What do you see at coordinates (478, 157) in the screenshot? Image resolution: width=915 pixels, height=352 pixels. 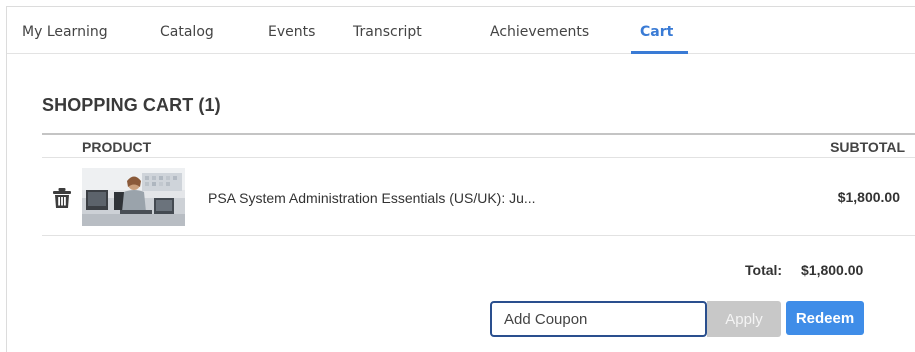 I see `header-divider` at bounding box center [478, 157].